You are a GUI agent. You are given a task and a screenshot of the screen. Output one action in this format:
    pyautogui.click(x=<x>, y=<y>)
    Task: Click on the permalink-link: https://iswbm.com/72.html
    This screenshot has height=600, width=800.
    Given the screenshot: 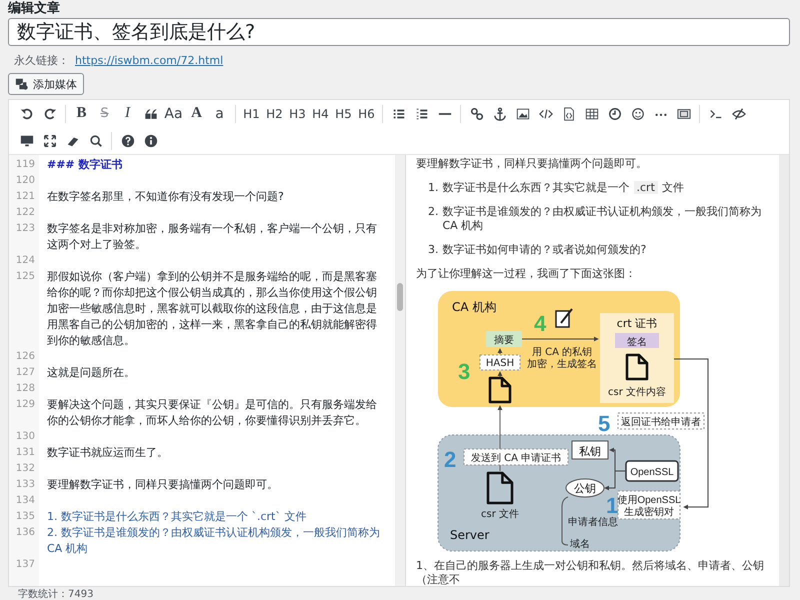 What is the action you would take?
    pyautogui.click(x=149, y=60)
    